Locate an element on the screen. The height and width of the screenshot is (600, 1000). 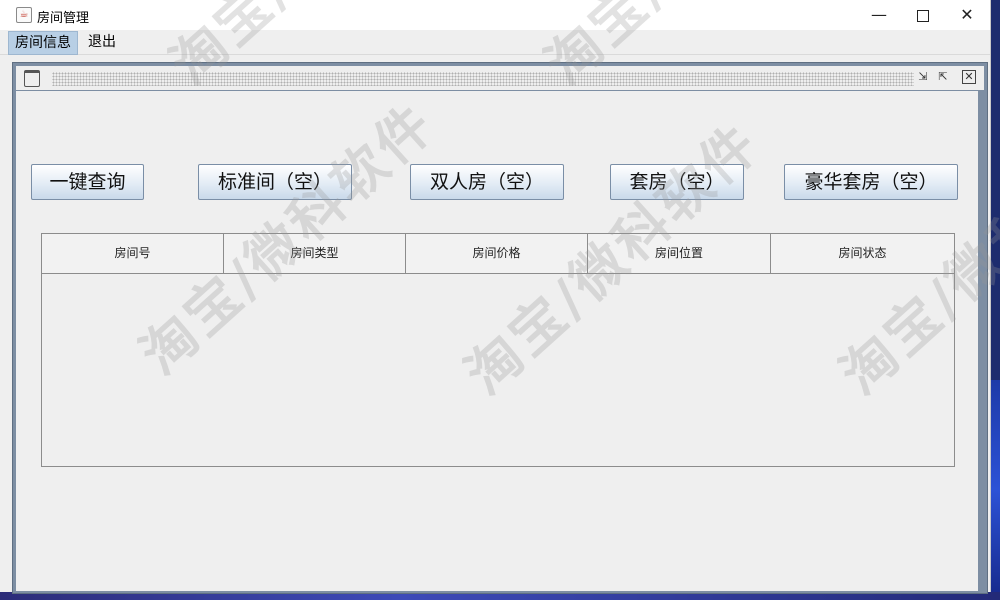
column-header-room-status: 房间状态 is located at coordinates (862, 253).